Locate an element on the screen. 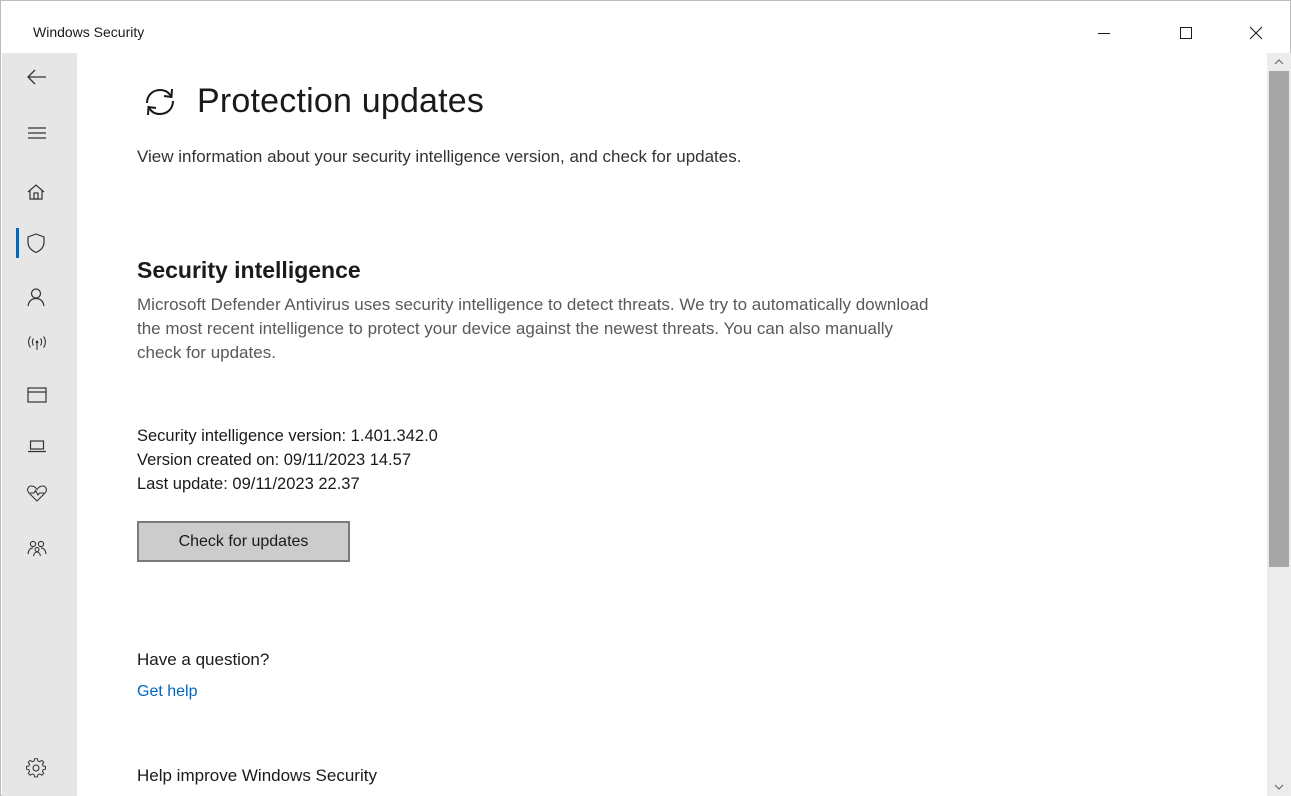 This screenshot has width=1291, height=796. vertical-scrollbar is located at coordinates (1279, 424).